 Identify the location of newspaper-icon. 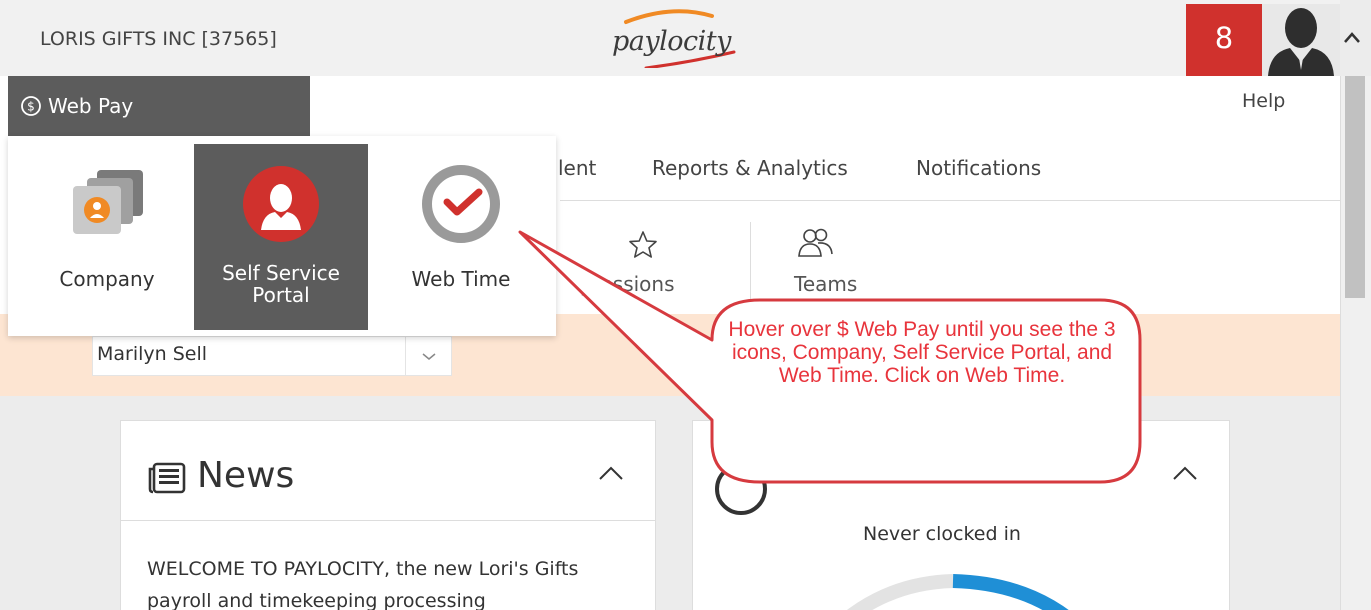
(167, 478).